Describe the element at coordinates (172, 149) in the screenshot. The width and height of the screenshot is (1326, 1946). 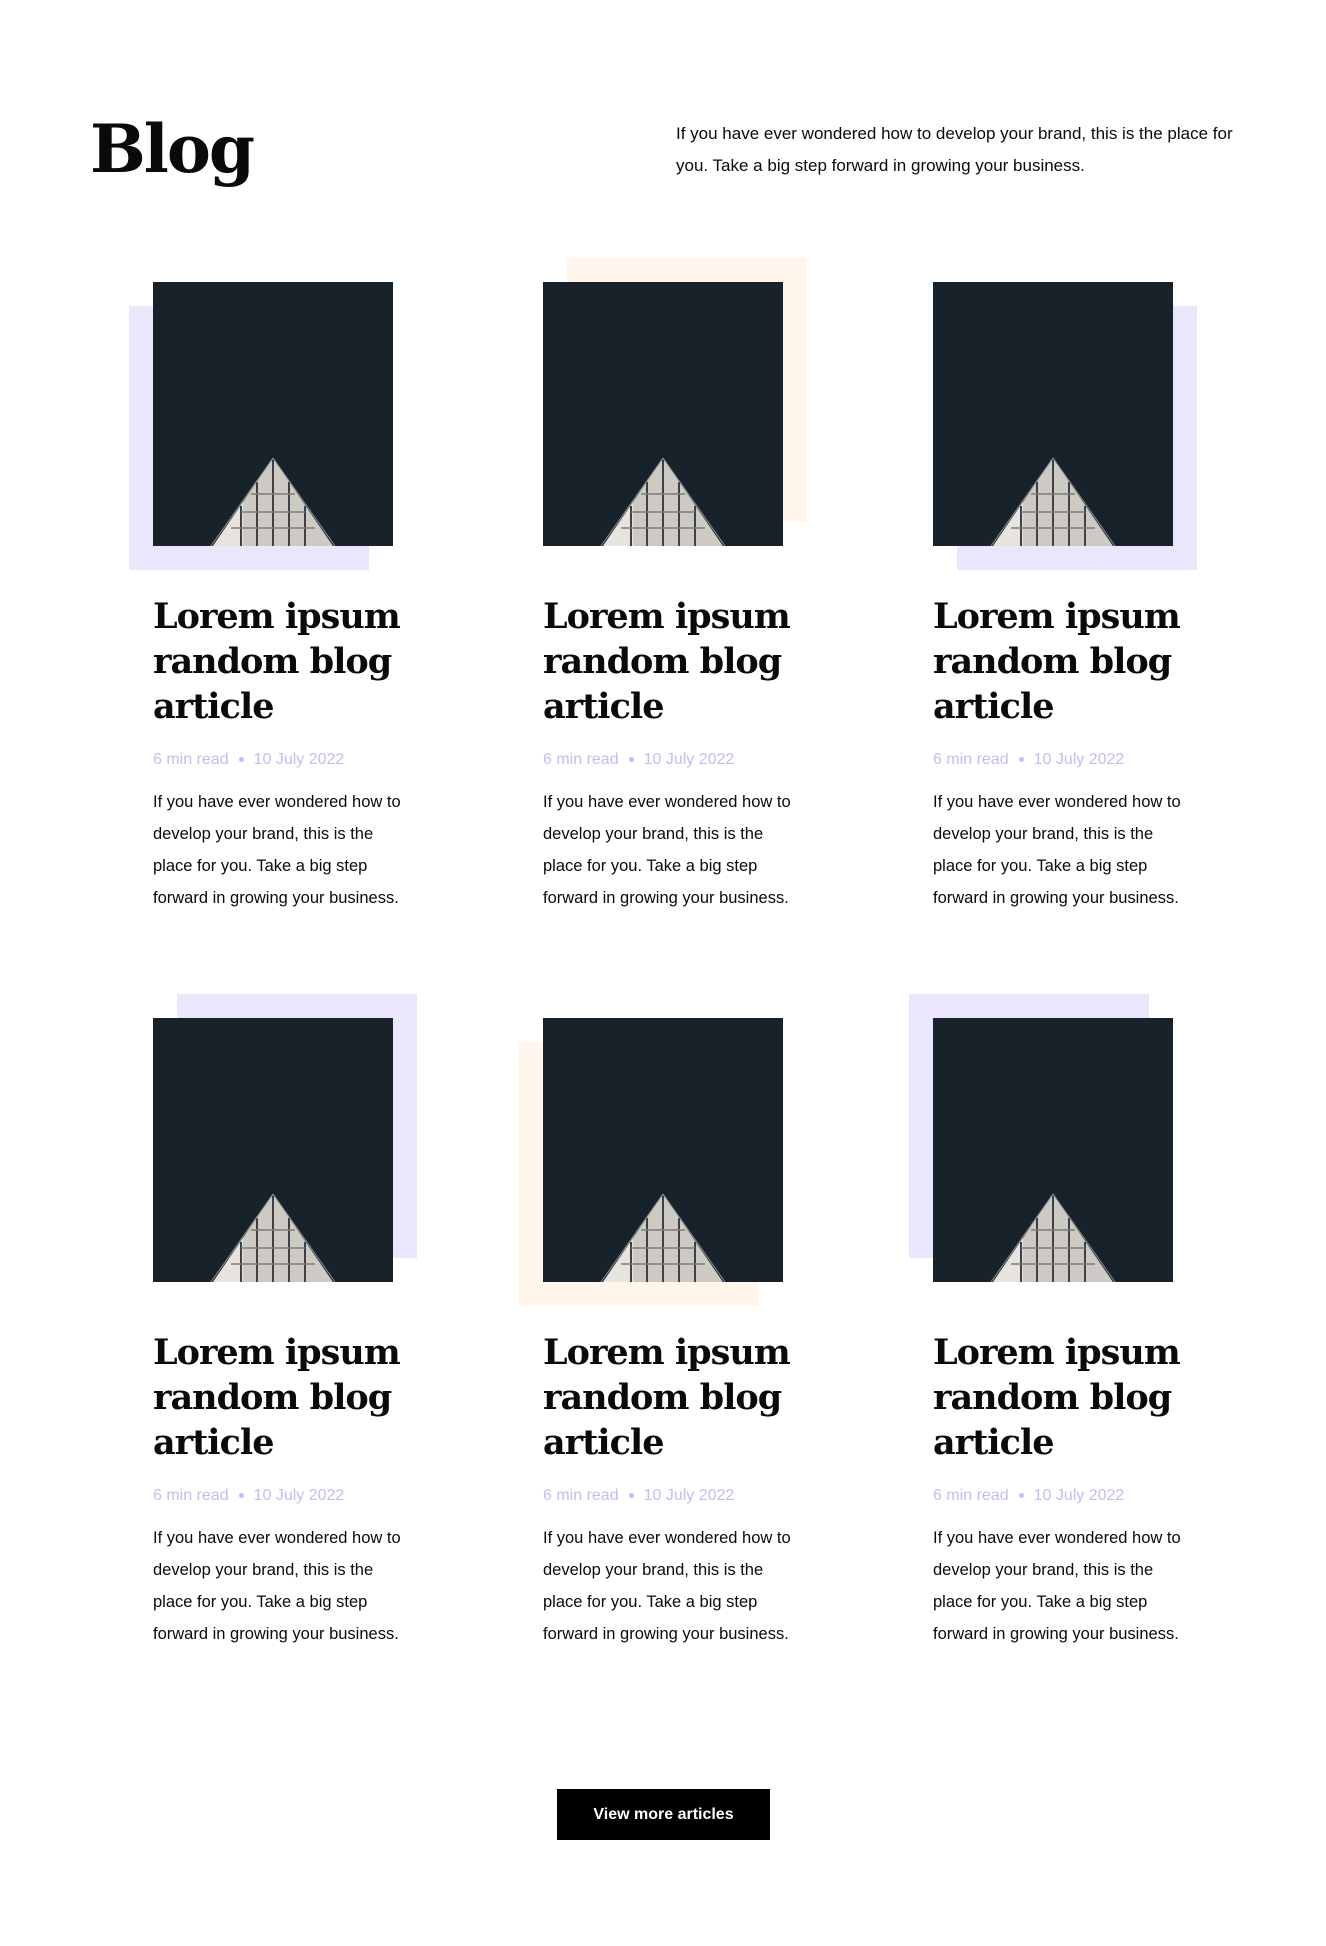
I see `page-title: Blog` at that location.